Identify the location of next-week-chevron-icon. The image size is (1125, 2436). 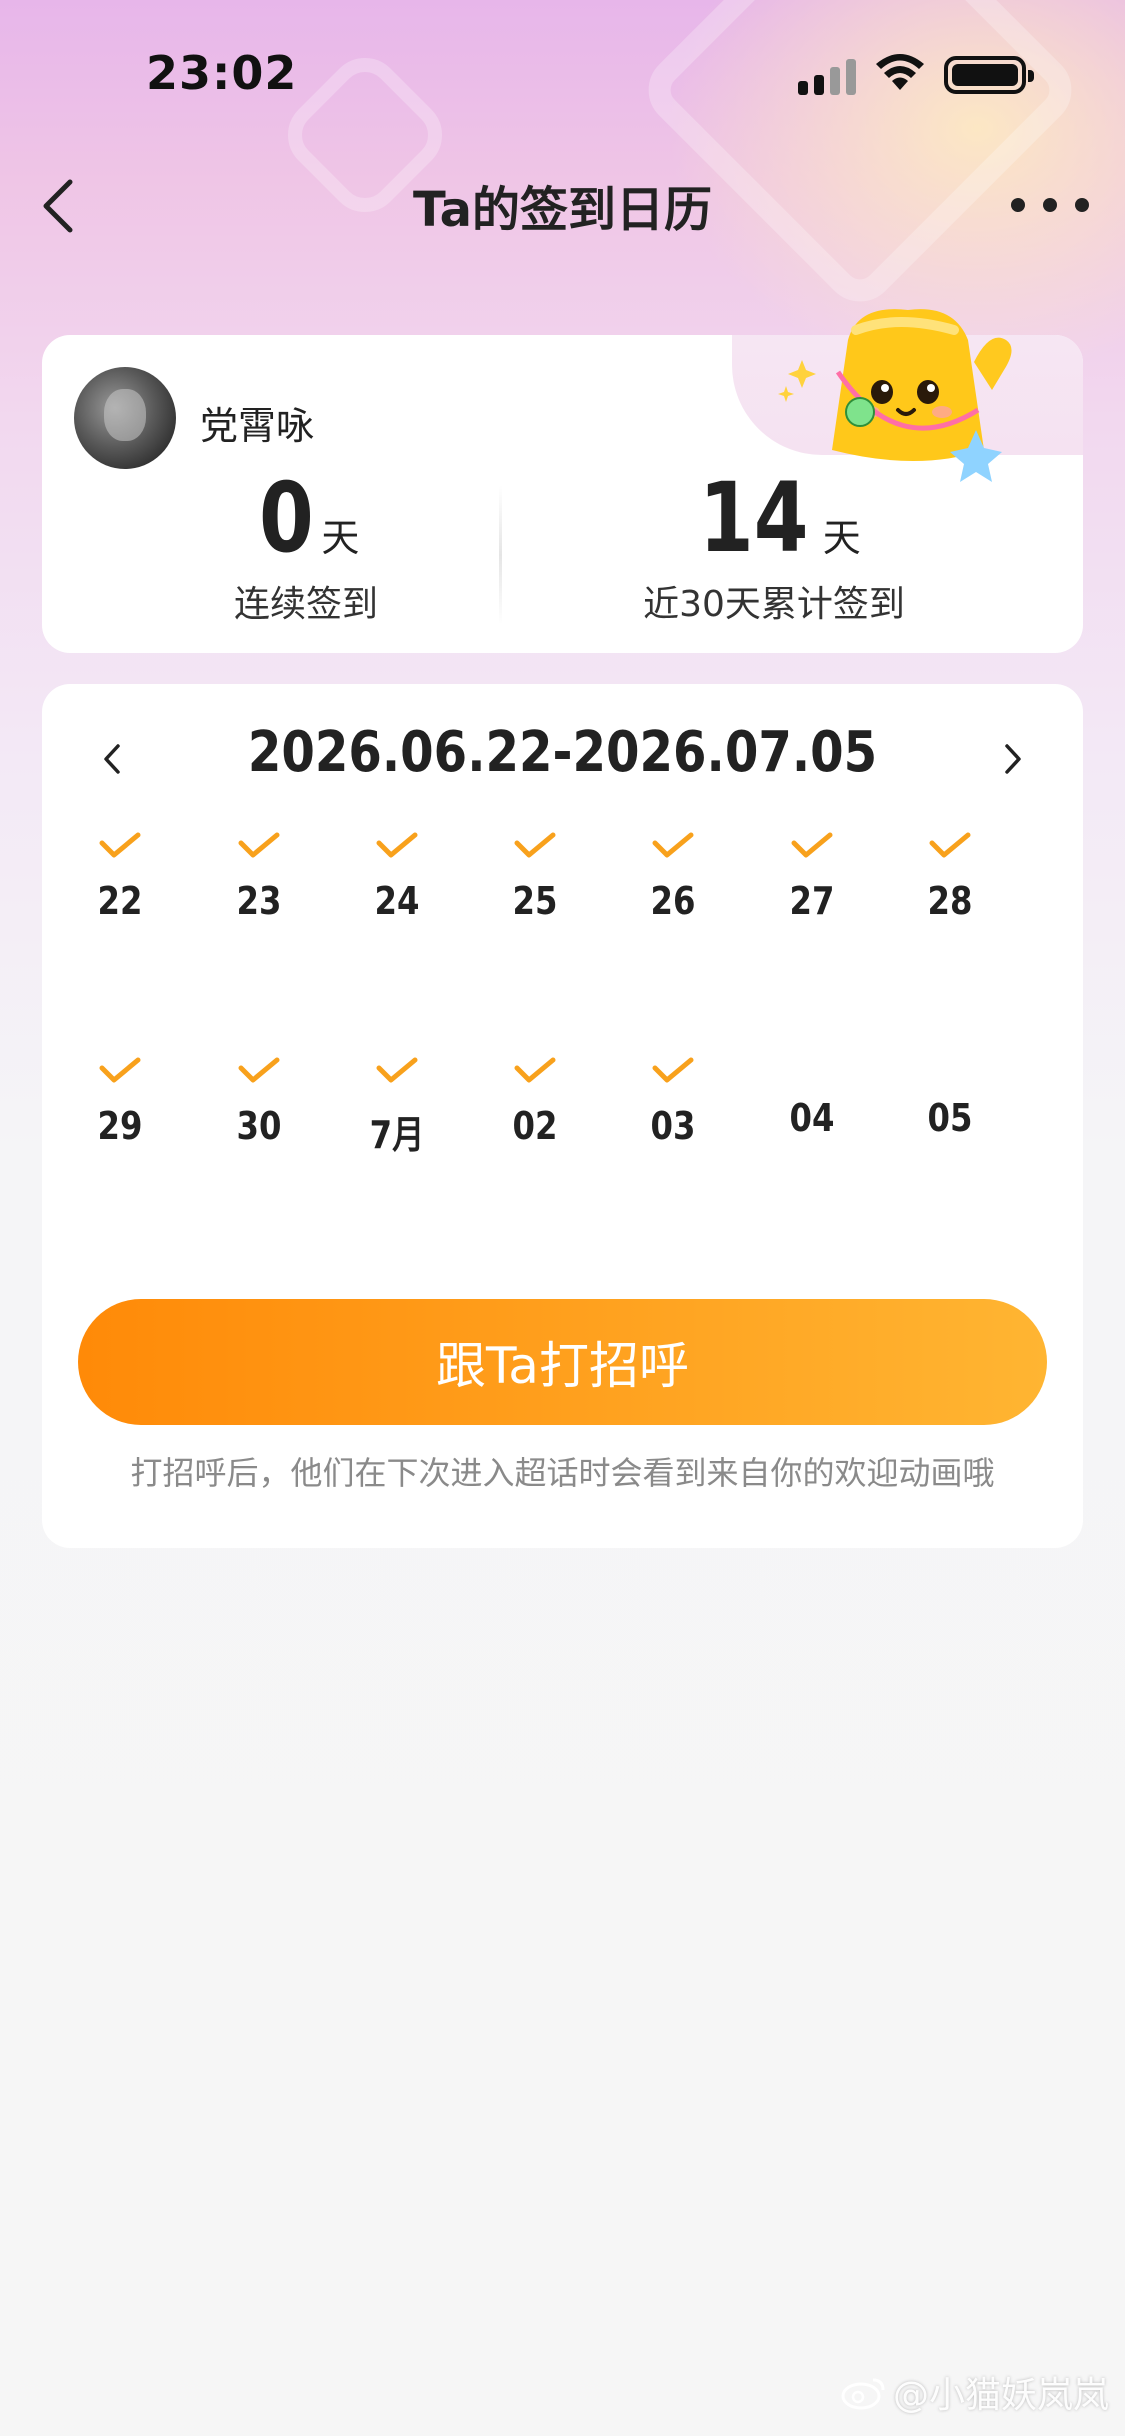
(1012, 759).